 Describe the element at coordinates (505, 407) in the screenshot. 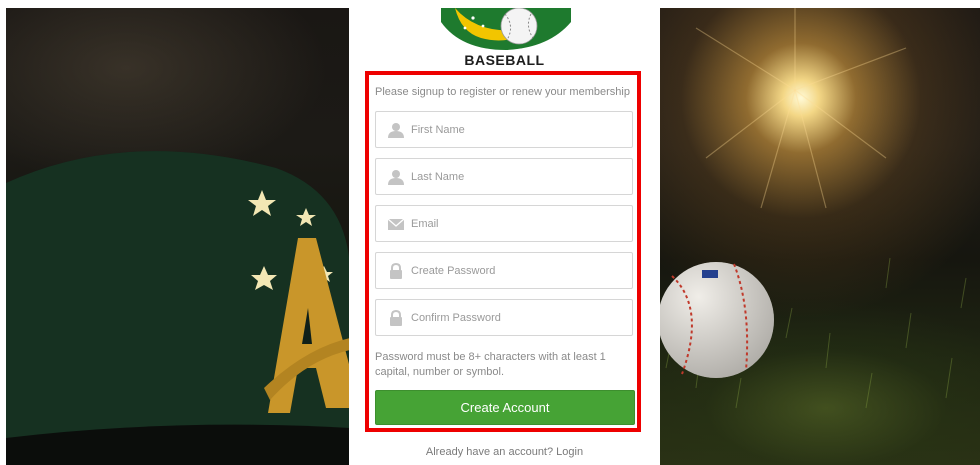

I see `create-account-button: Create Account` at that location.